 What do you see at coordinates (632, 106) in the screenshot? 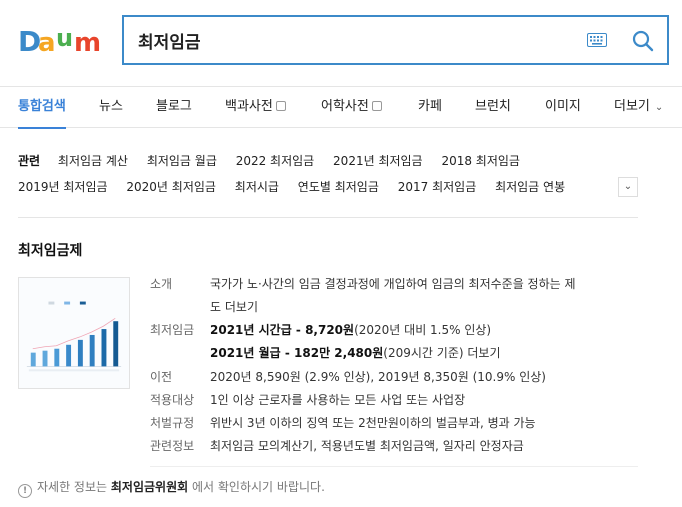
I see `tab-label: 더보기` at bounding box center [632, 106].